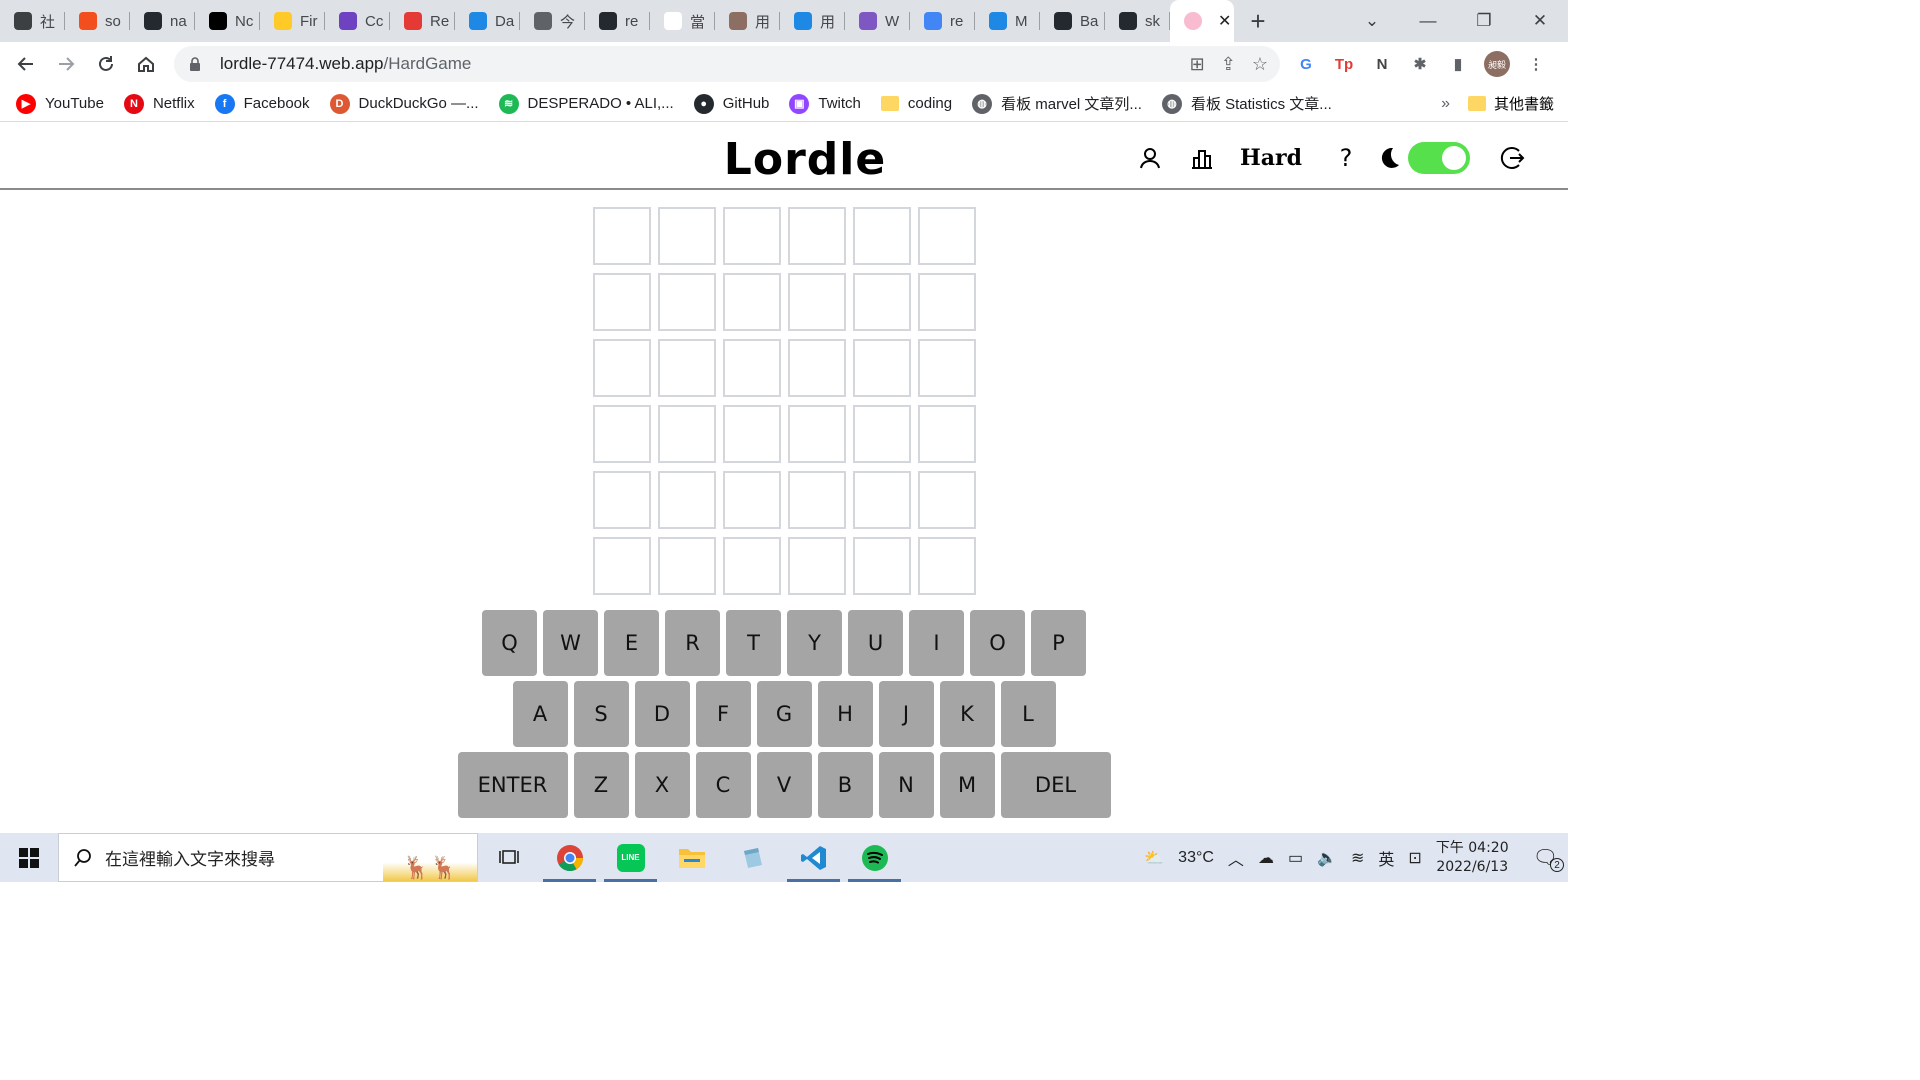  I want to click on star-icon: ☆, so click(1260, 64).